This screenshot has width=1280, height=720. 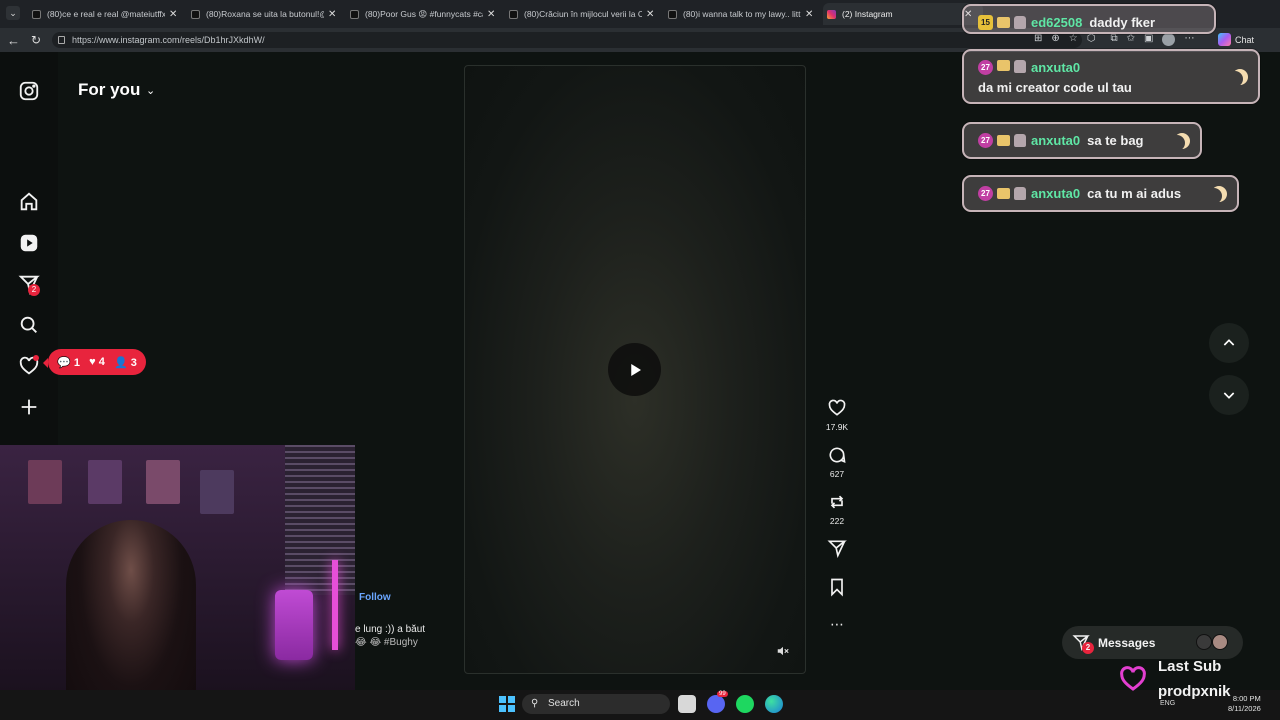 What do you see at coordinates (1229, 395) in the screenshot?
I see `next-reel-button` at bounding box center [1229, 395].